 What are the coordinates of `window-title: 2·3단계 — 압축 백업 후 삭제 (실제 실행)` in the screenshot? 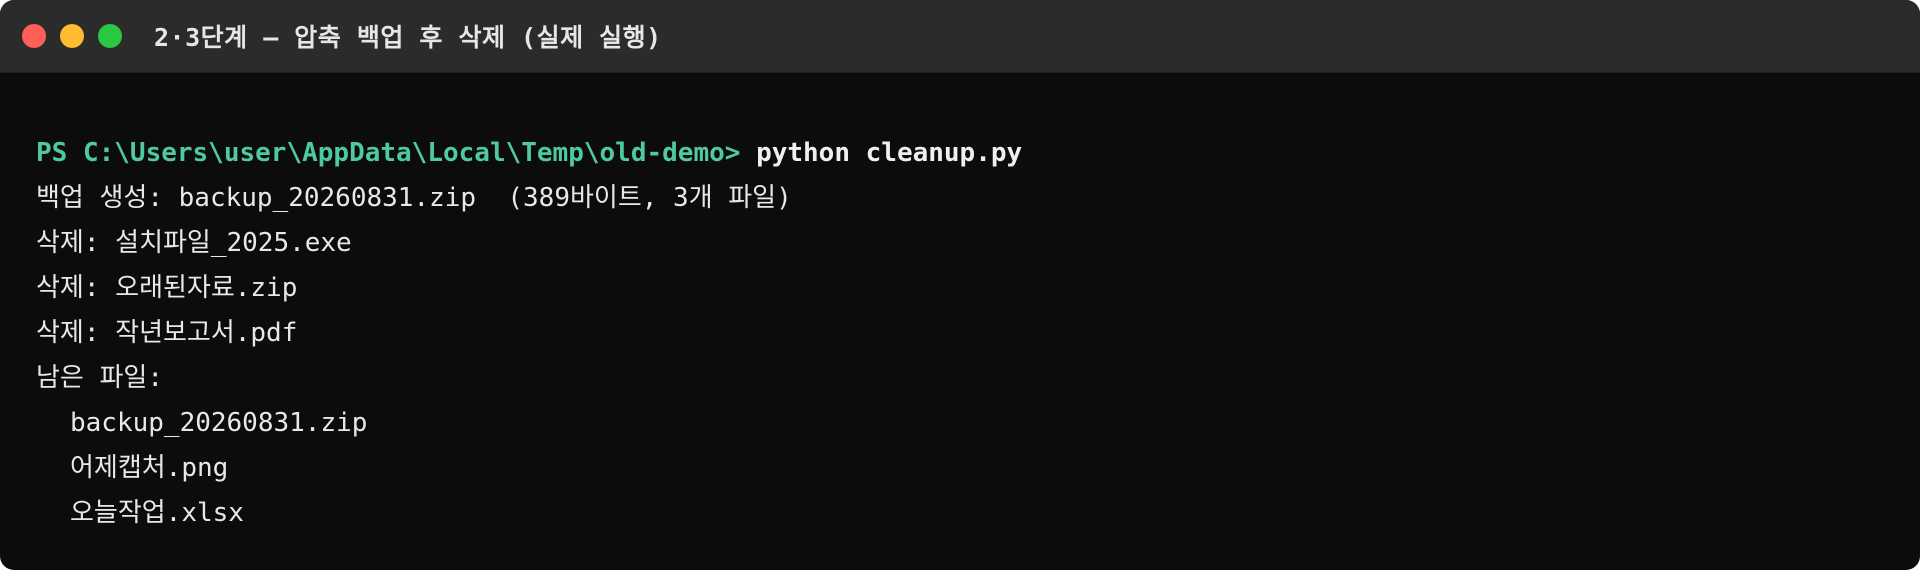 It's located at (408, 37).